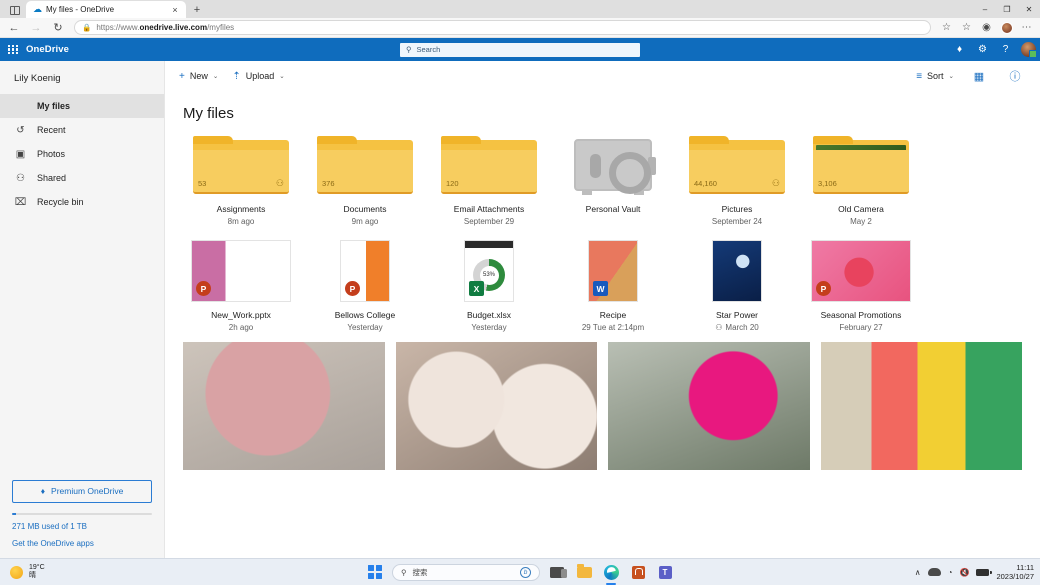  I want to click on command-bar: + New ⌄ ⇡ Upload ⌄ ≡ Sort ⌄ ▦ ⓘ, so click(602, 76).